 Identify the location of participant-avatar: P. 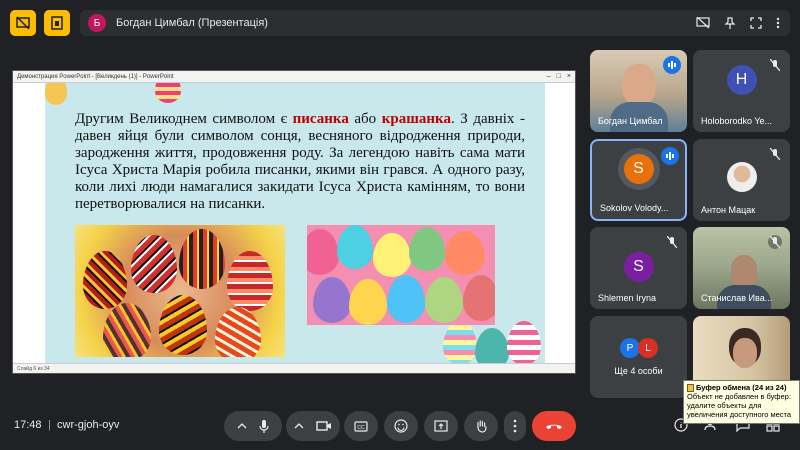
(630, 348).